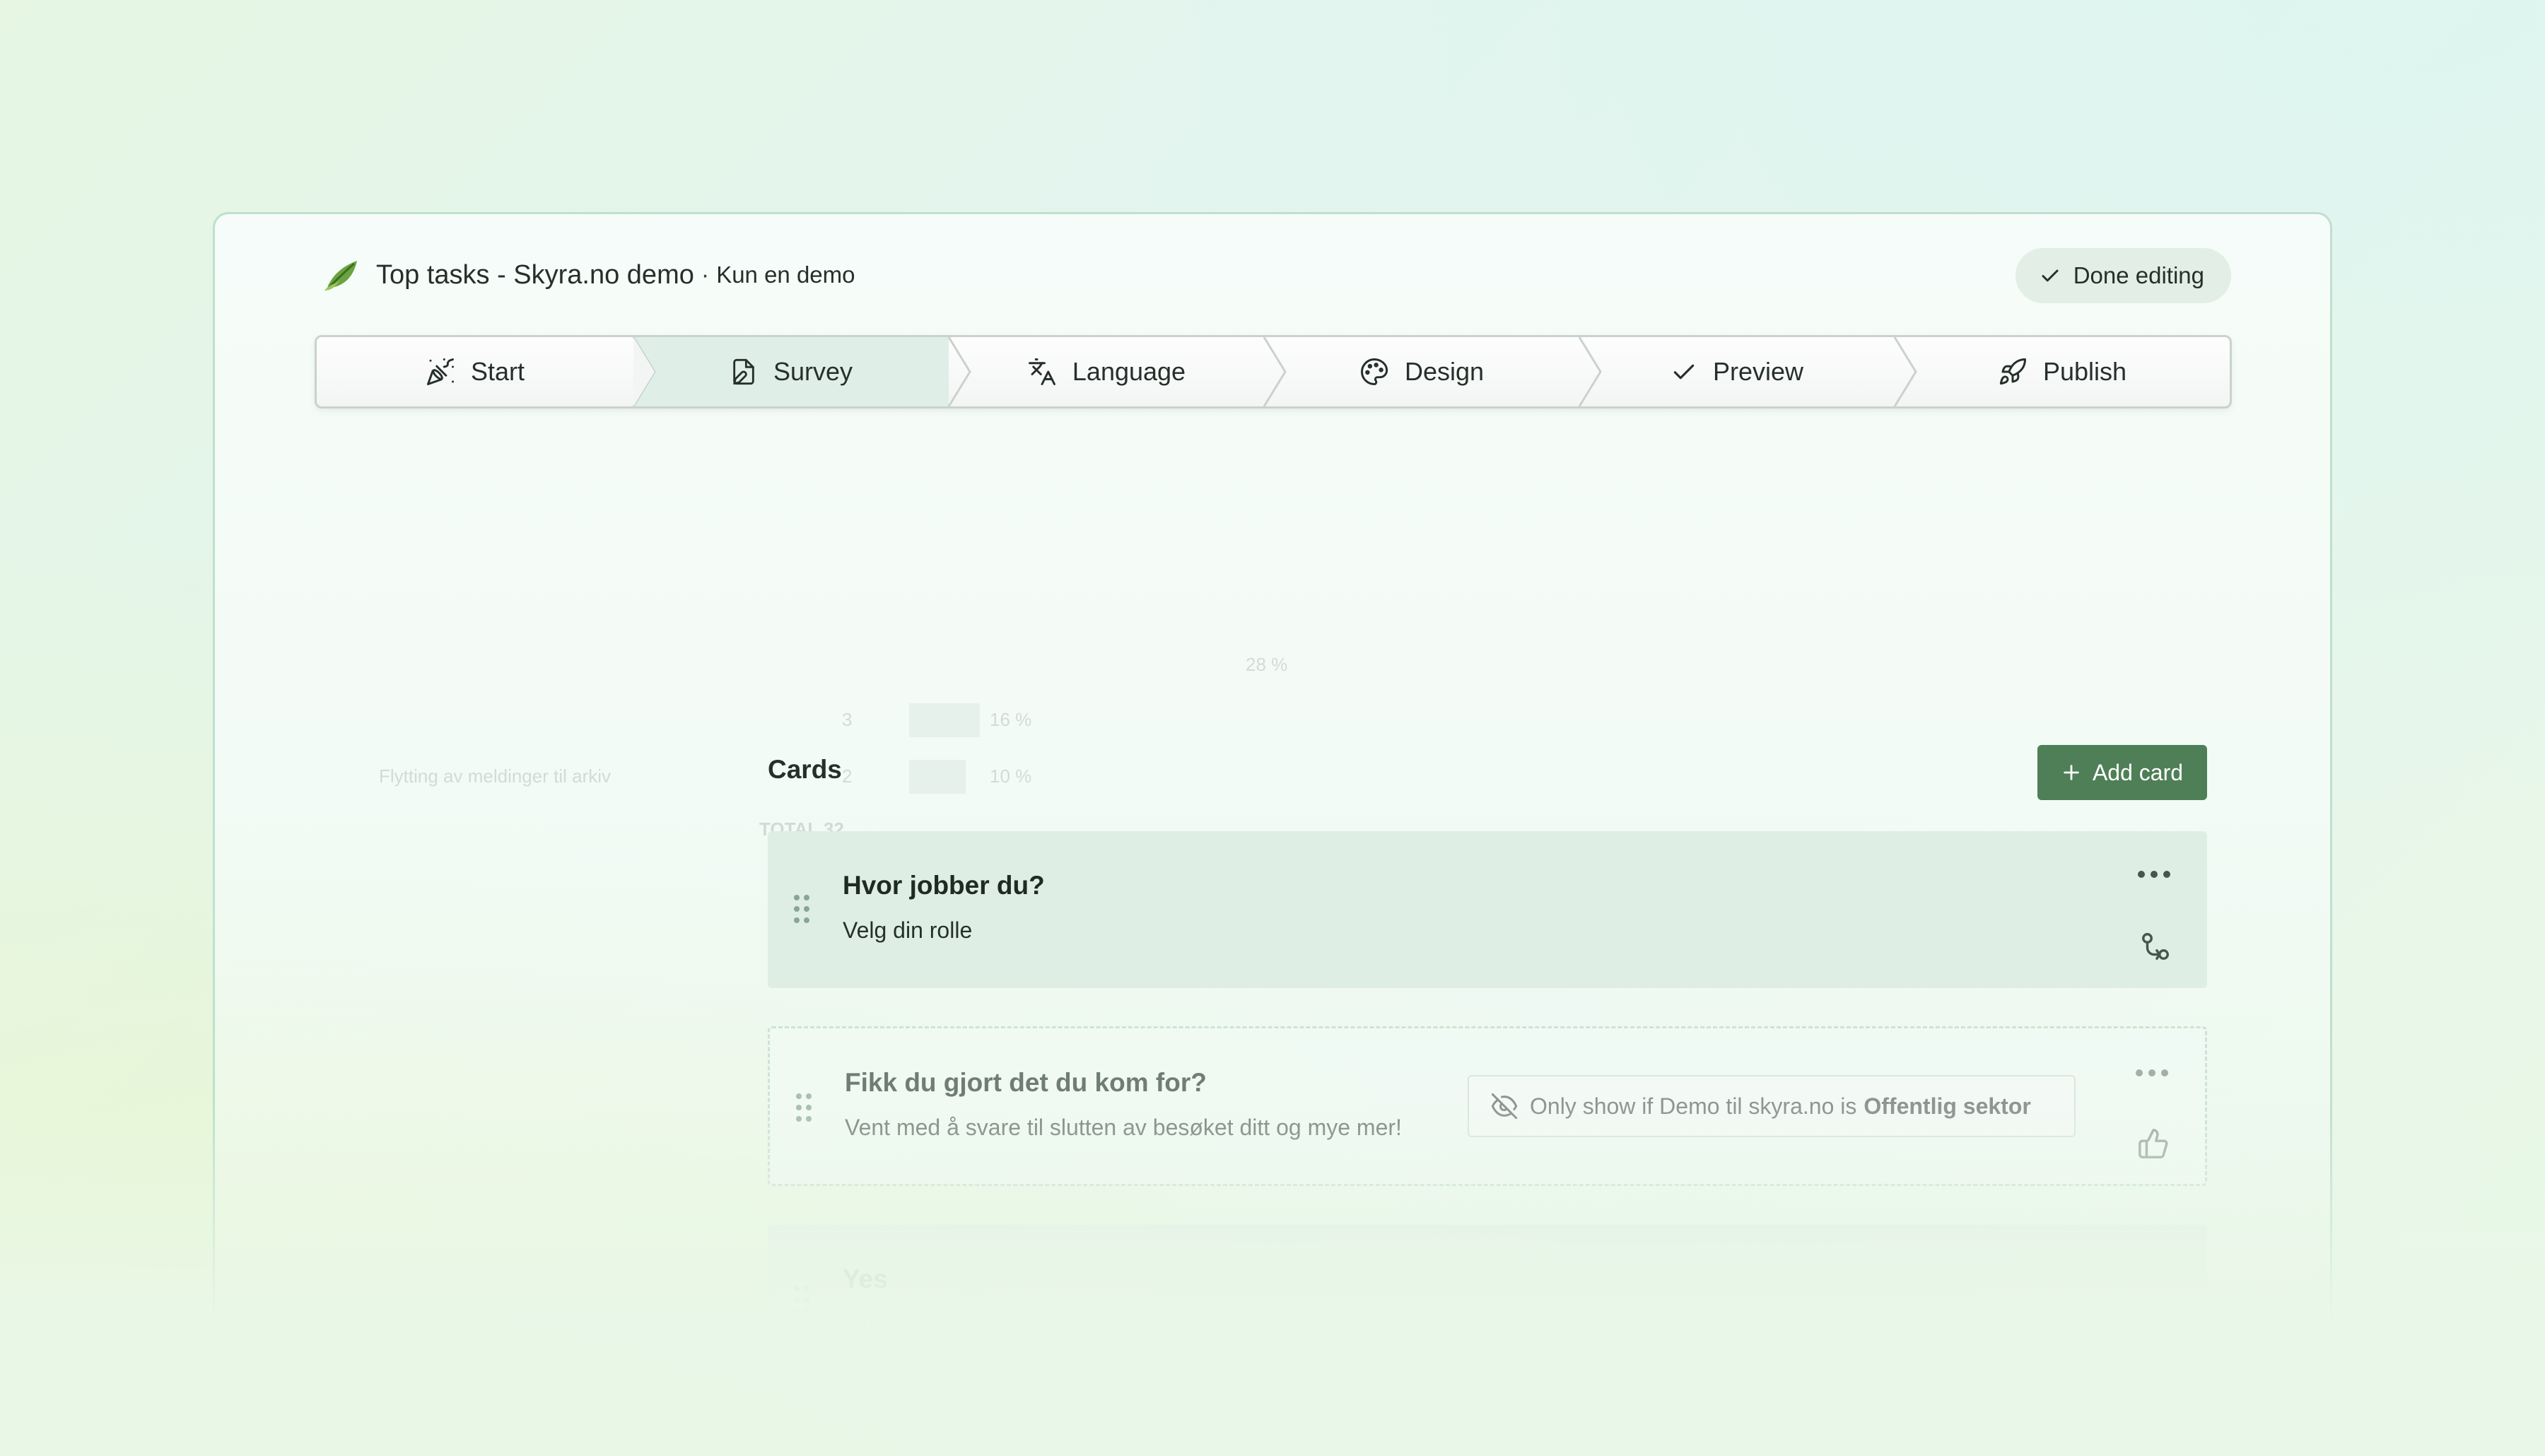  What do you see at coordinates (1026, 1082) in the screenshot?
I see `card-title: Fikk du gjort det du kom for?` at bounding box center [1026, 1082].